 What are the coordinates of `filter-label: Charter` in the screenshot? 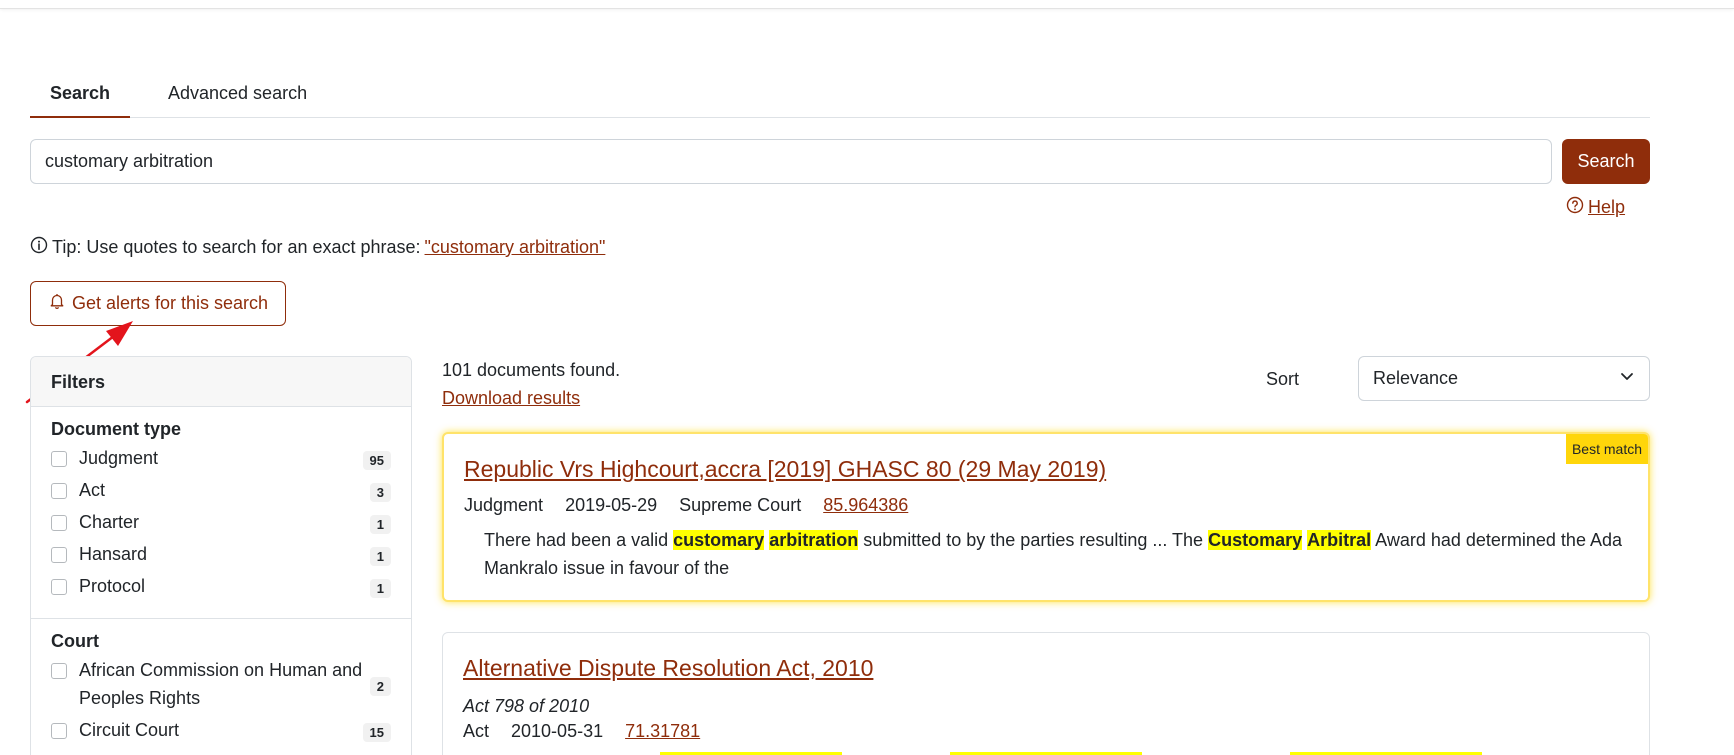 It's located at (109, 522).